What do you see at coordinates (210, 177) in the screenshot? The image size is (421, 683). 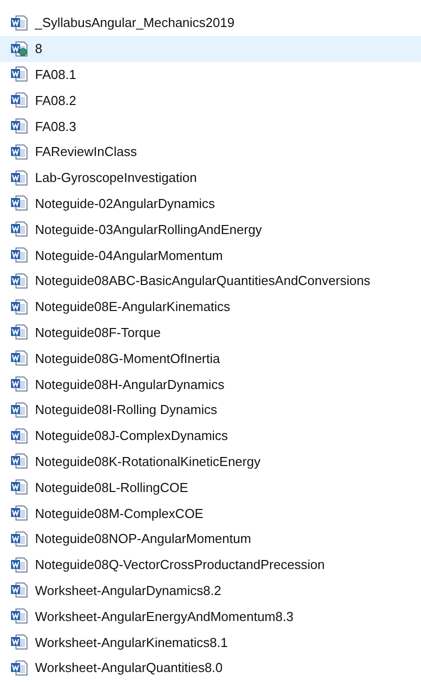 I see `file-row: Lab-GyroscopeInvestigation` at bounding box center [210, 177].